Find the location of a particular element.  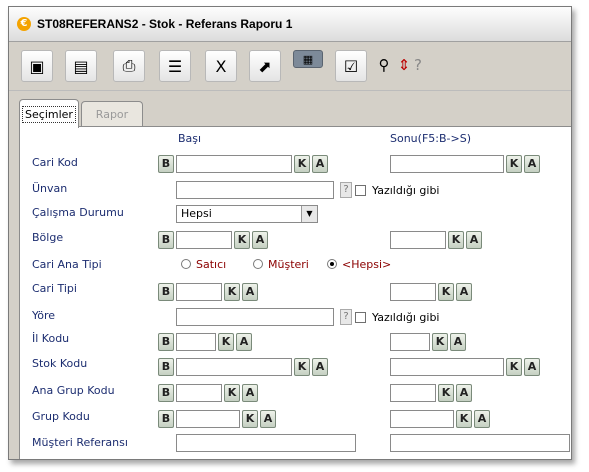

cari-tipi-end-a-button: A is located at coordinates (464, 292).